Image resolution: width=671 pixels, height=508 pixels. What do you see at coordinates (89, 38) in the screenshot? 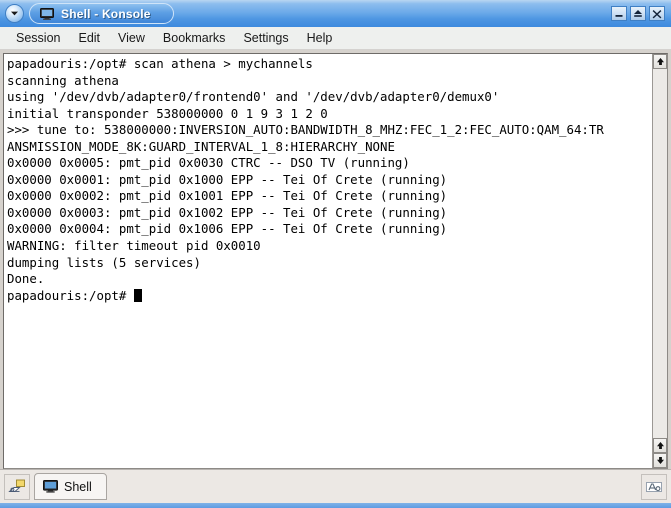
I see `menu-item-edit: Edit` at bounding box center [89, 38].